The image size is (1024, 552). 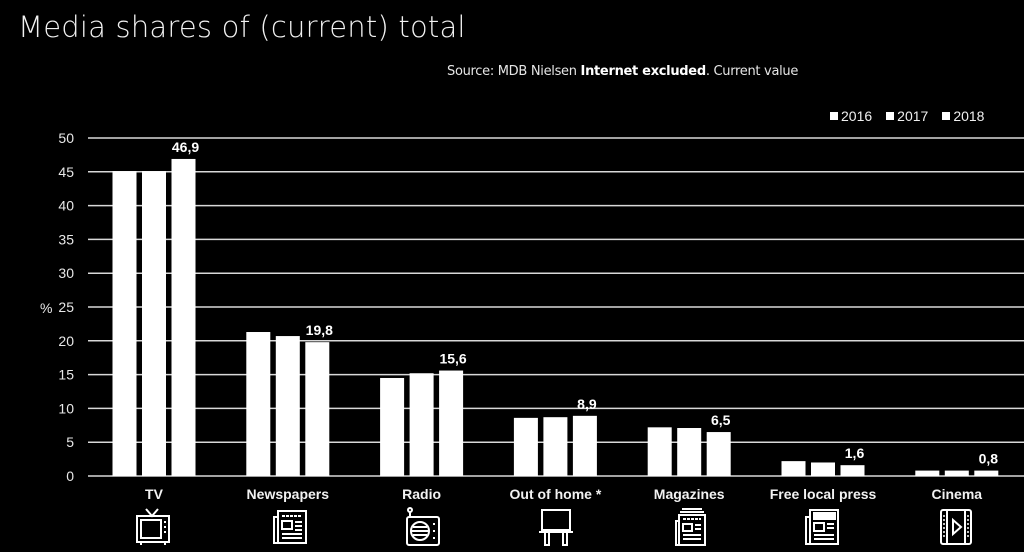 What do you see at coordinates (452, 359) in the screenshot?
I see `data-label: 15,6` at bounding box center [452, 359].